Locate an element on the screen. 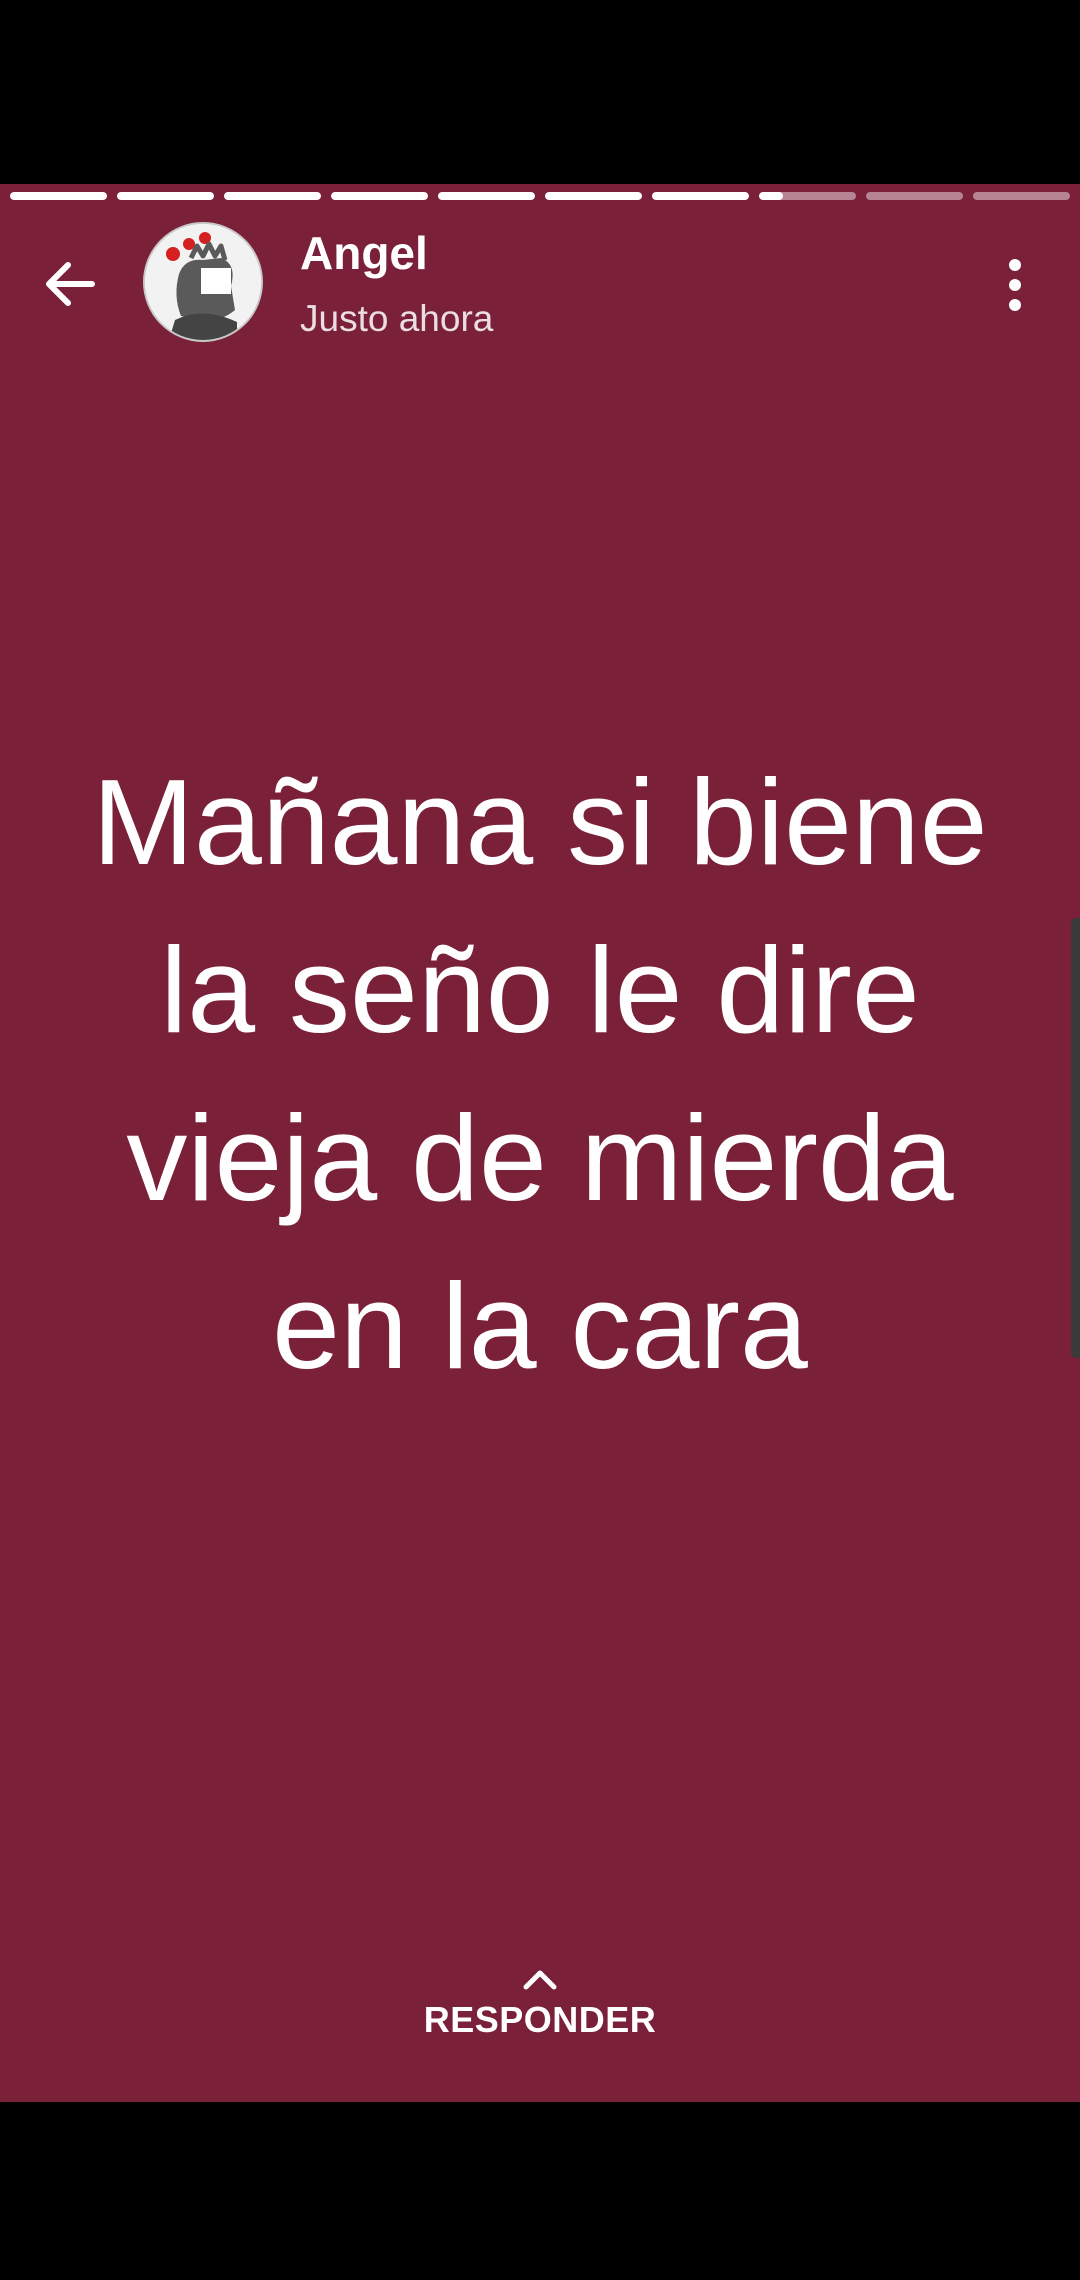 The height and width of the screenshot is (2280, 1080). story-timestamp: Justo ahora is located at coordinates (397, 318).